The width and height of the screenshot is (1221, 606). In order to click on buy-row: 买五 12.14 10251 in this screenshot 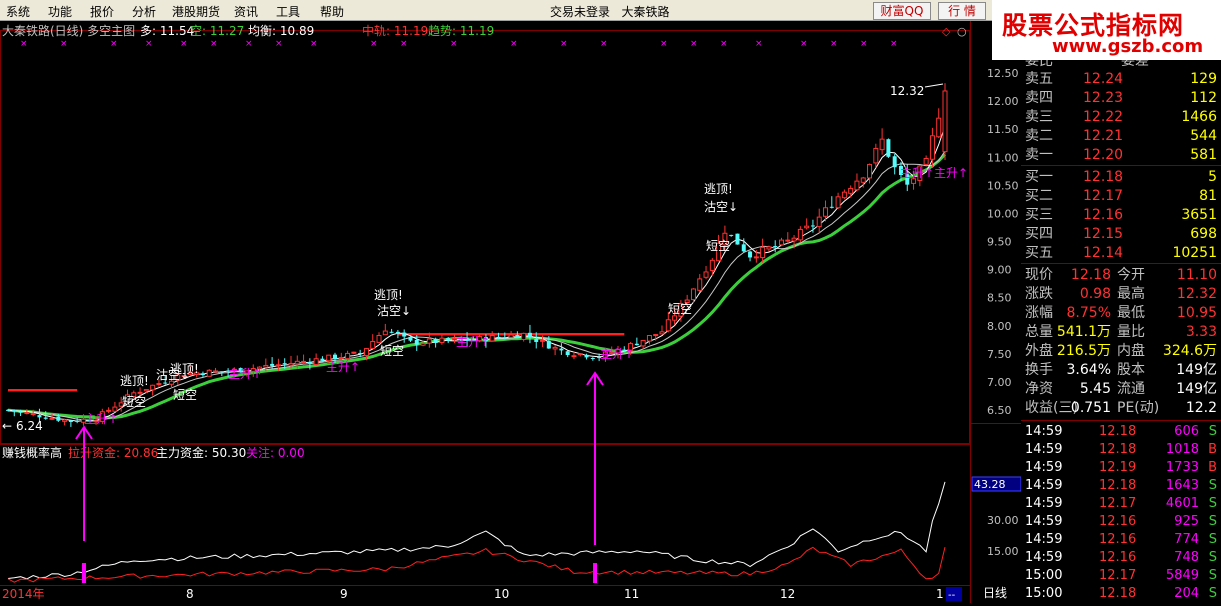, I will do `click(1121, 253)`.